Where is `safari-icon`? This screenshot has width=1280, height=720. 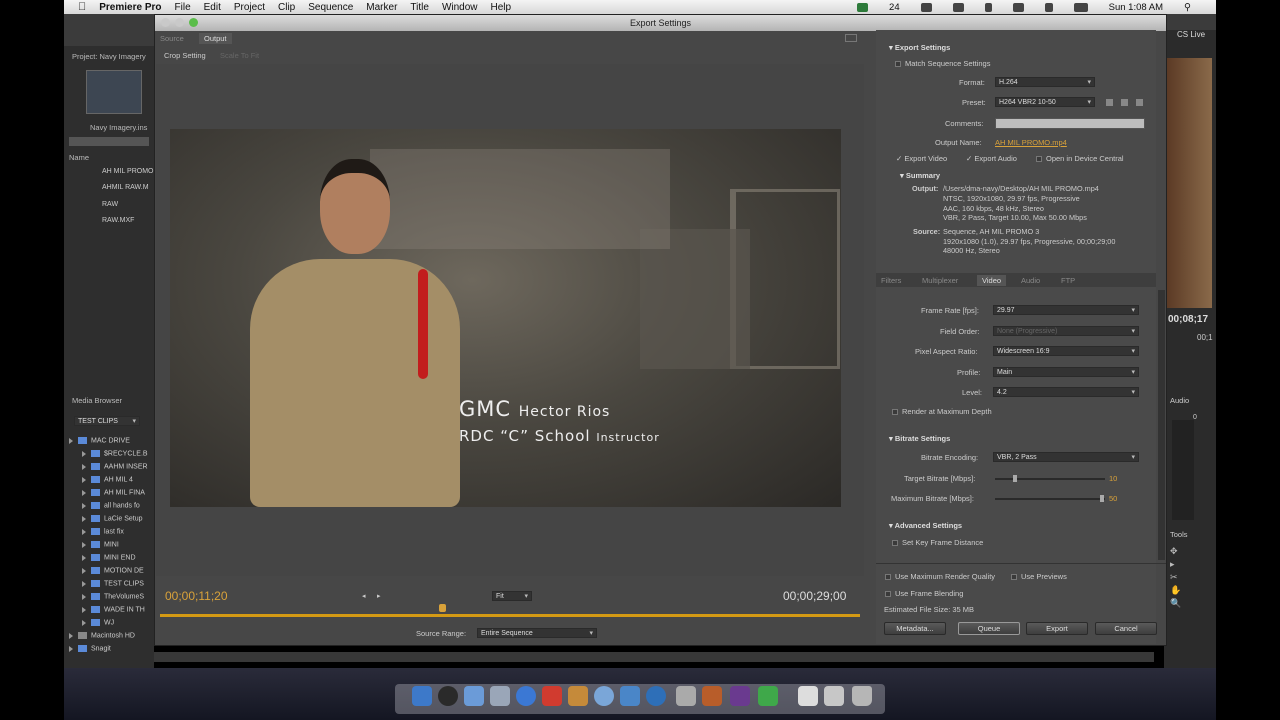 safari-icon is located at coordinates (656, 696).